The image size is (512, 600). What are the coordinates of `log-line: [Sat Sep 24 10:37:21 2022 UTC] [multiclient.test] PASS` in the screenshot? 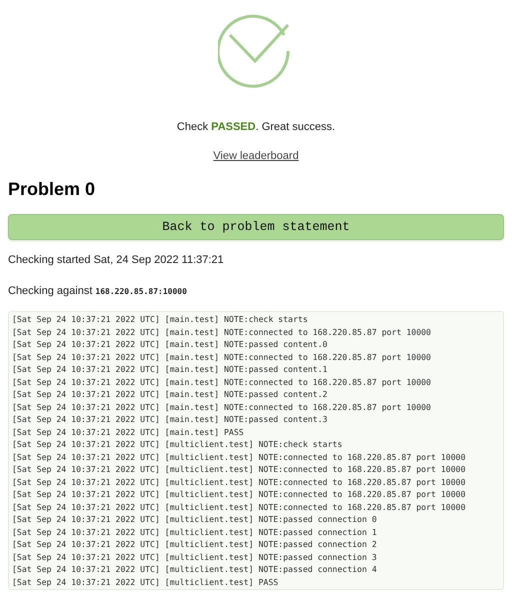 It's located at (145, 582).